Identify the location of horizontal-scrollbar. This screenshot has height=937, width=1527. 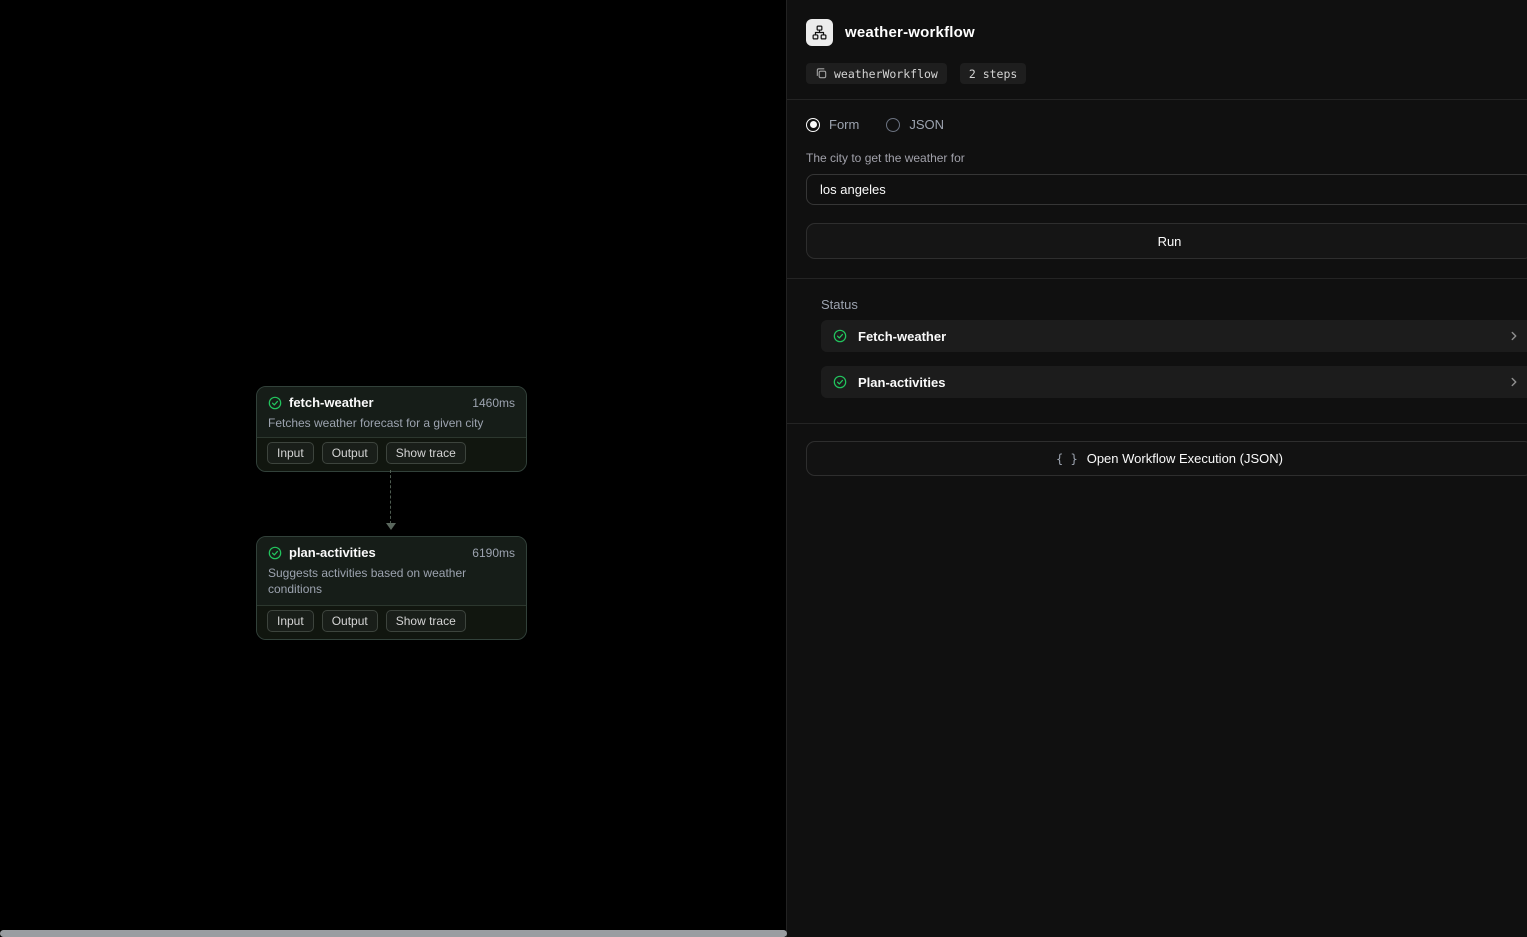
(393, 933).